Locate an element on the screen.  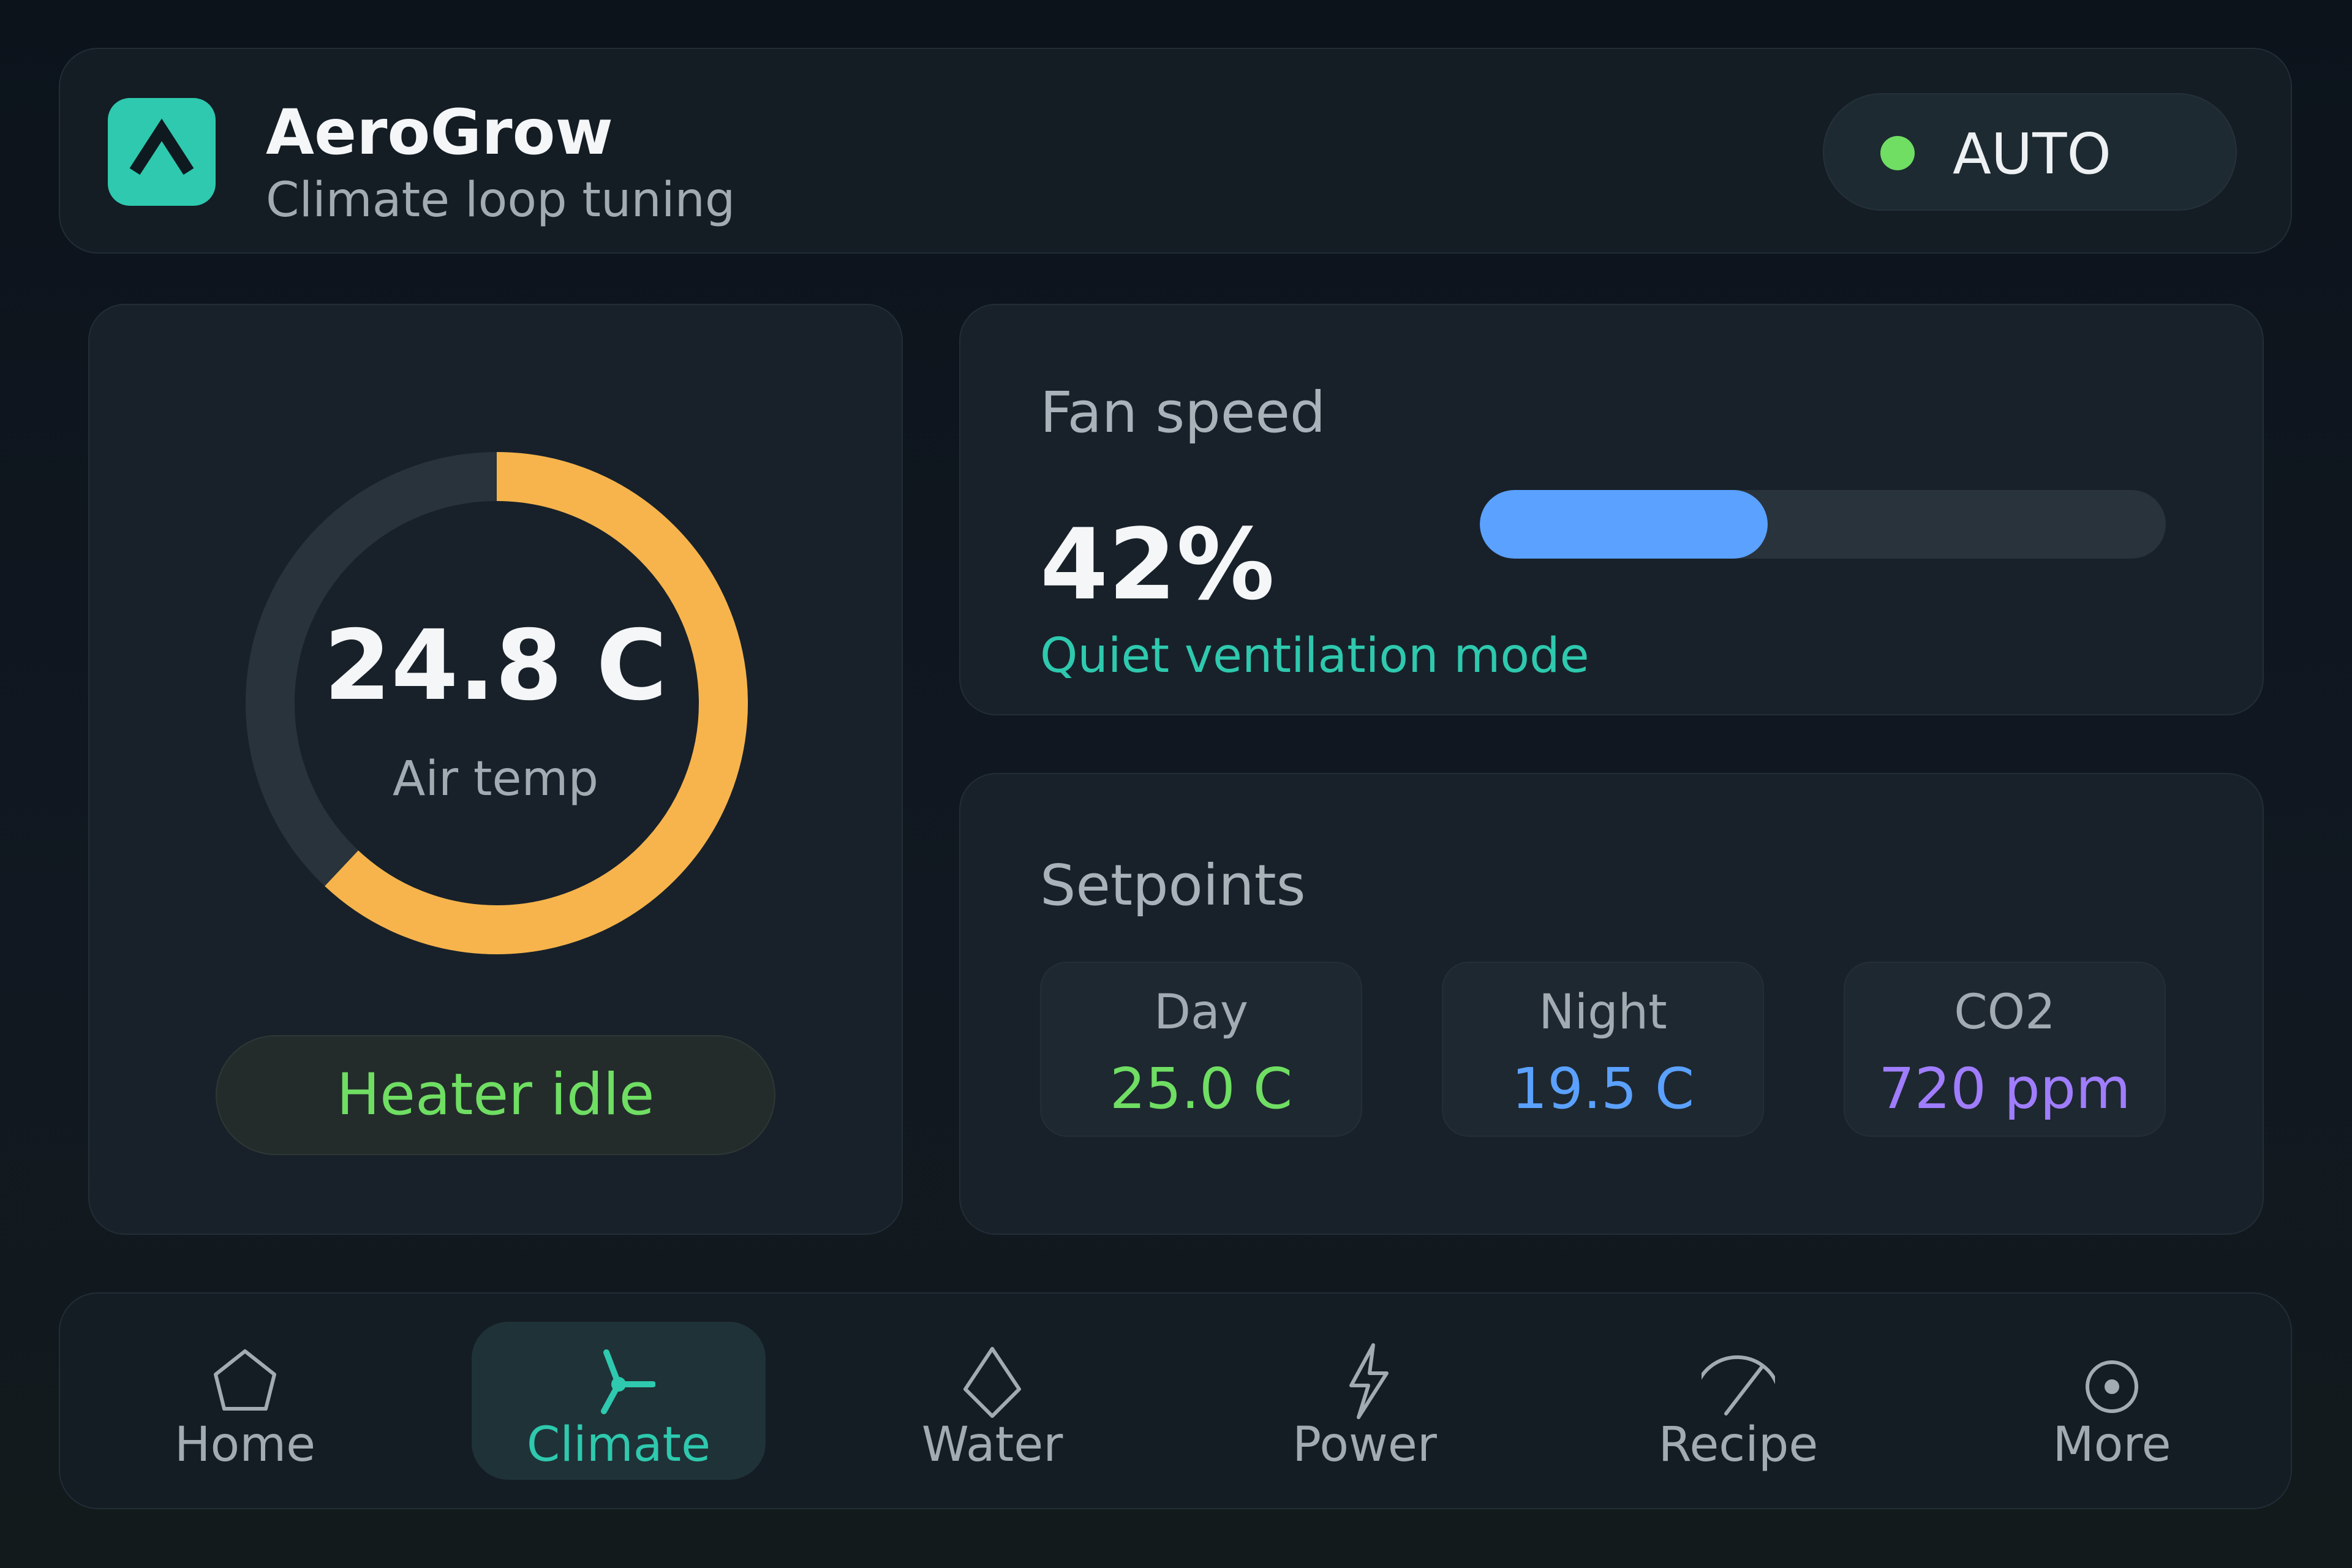
more-dot-icon is located at coordinates (2112, 1387).